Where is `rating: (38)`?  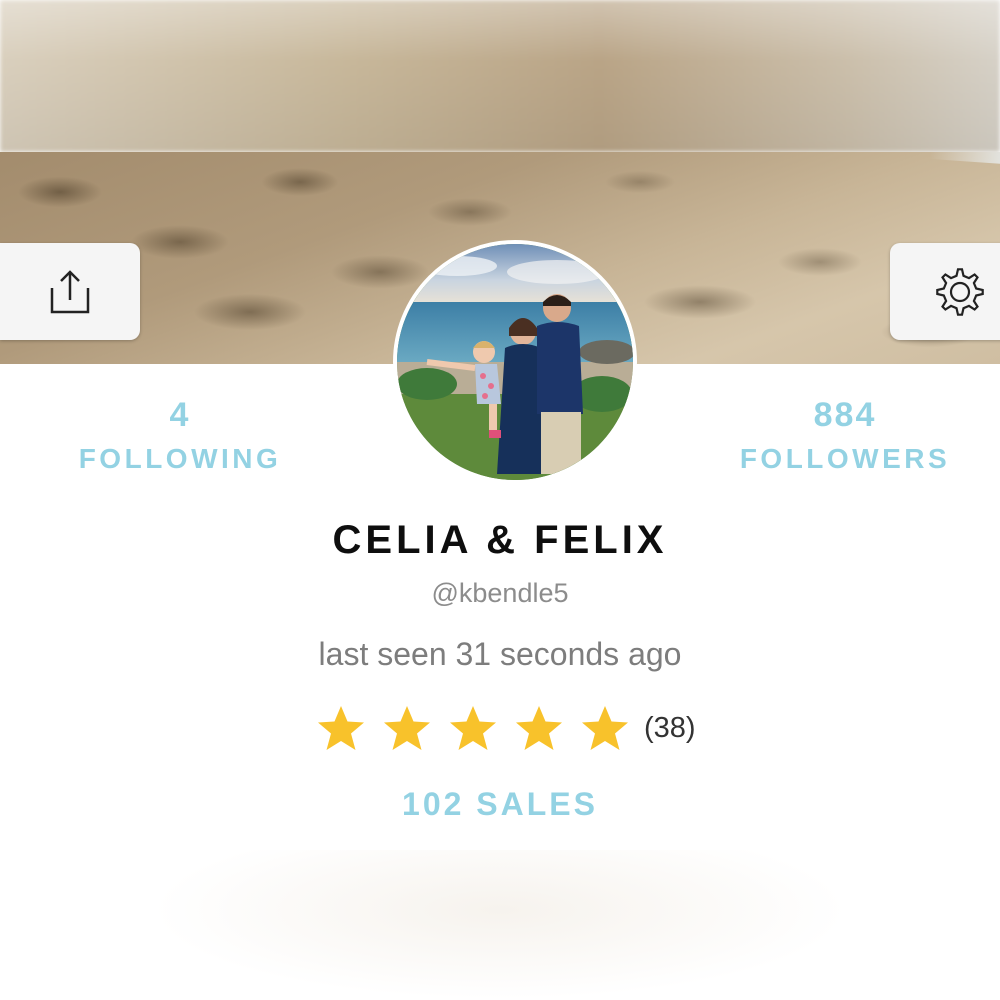
rating: (38) is located at coordinates (506, 728).